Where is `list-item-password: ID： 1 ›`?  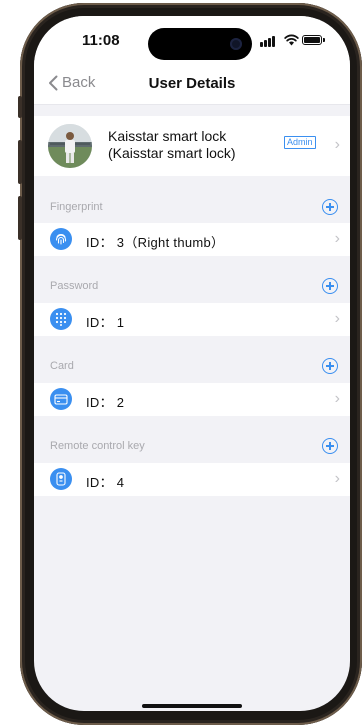 list-item-password: ID： 1 › is located at coordinates (192, 319).